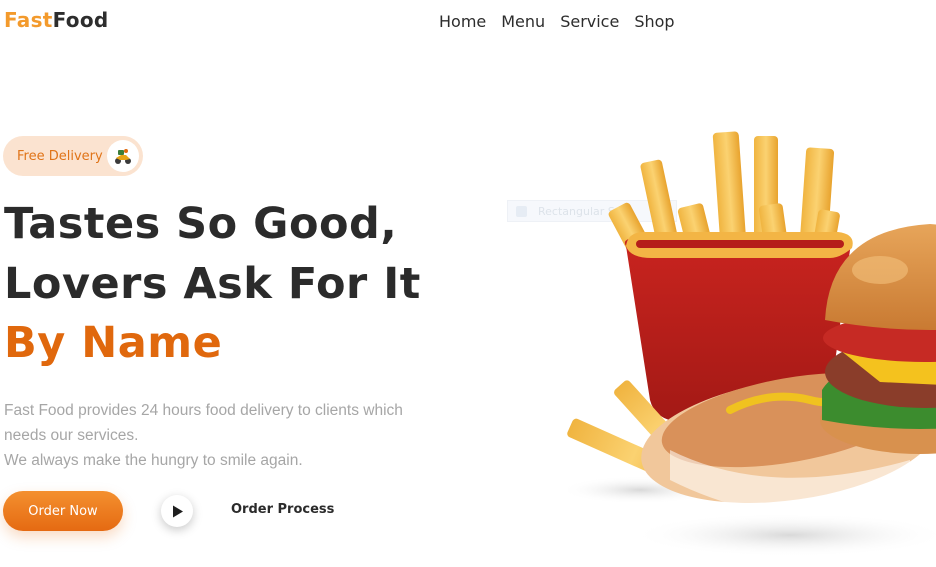 The height and width of the screenshot is (567, 936). What do you see at coordinates (60, 156) in the screenshot?
I see `free-delivery-label: Free Delivery` at bounding box center [60, 156].